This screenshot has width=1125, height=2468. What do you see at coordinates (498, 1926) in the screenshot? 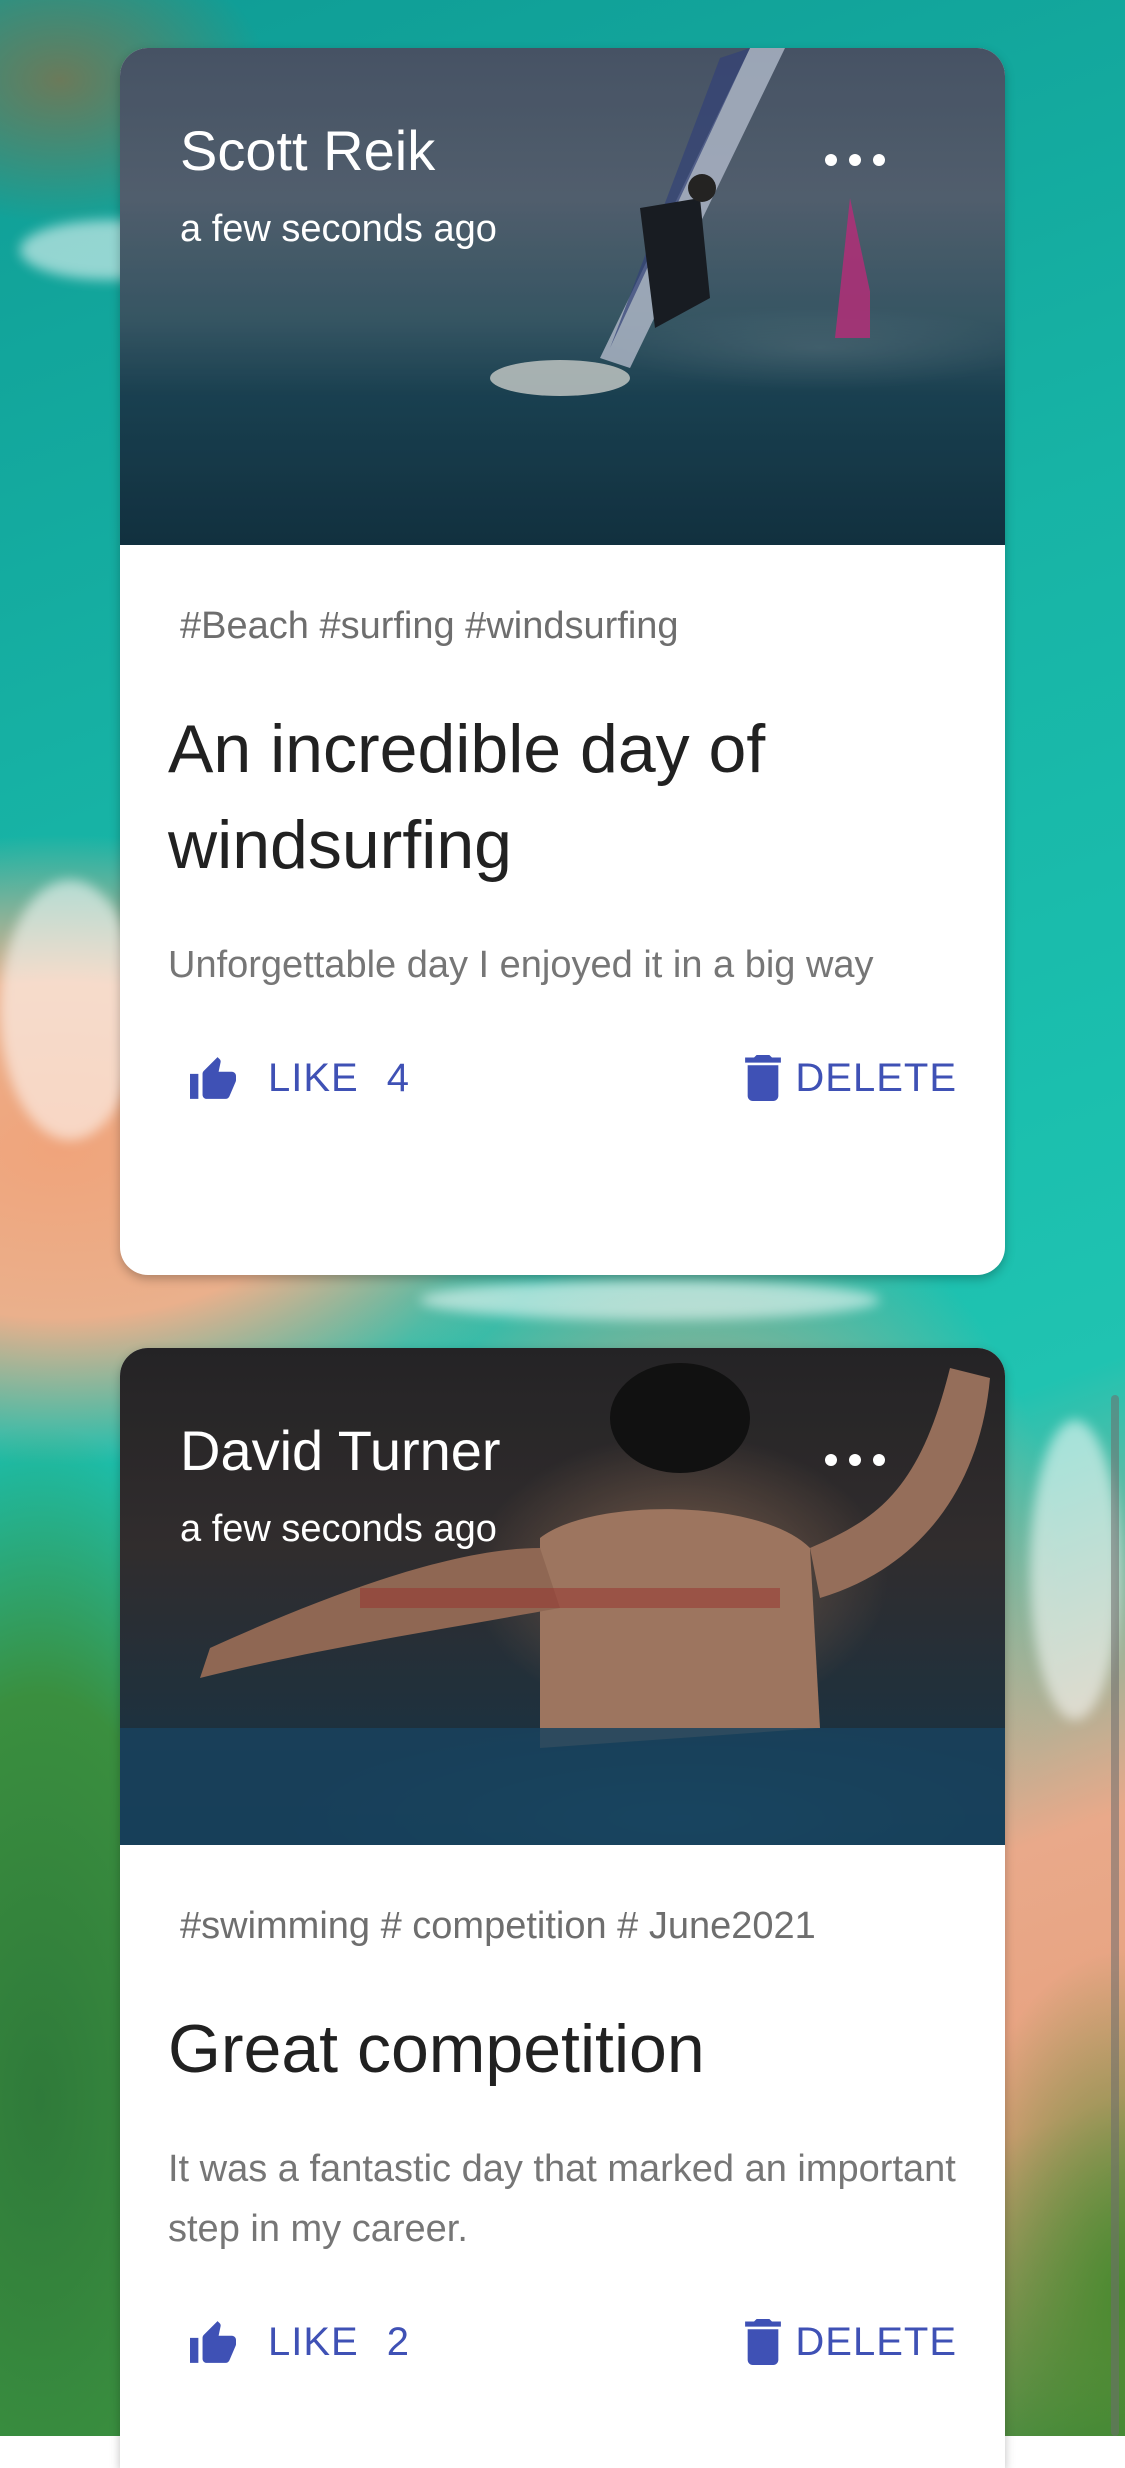
I see `post-tags: #swimming # competition # June2021` at bounding box center [498, 1926].